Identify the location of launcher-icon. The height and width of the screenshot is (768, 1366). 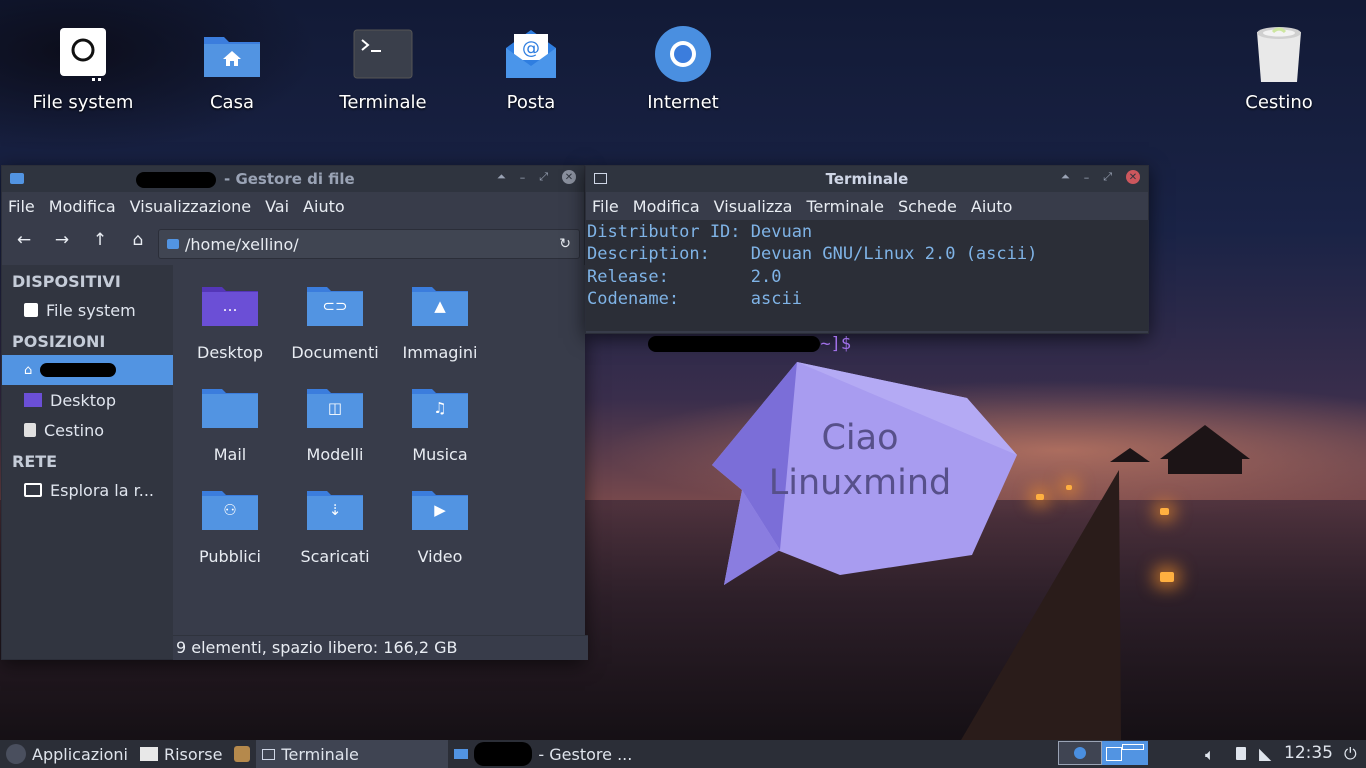
(242, 754).